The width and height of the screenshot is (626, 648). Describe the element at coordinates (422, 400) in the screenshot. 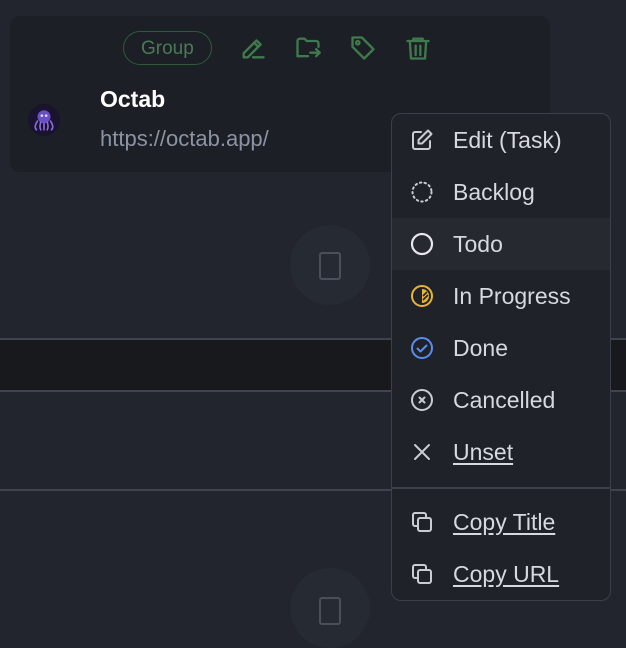

I see `x-circle-icon` at that location.